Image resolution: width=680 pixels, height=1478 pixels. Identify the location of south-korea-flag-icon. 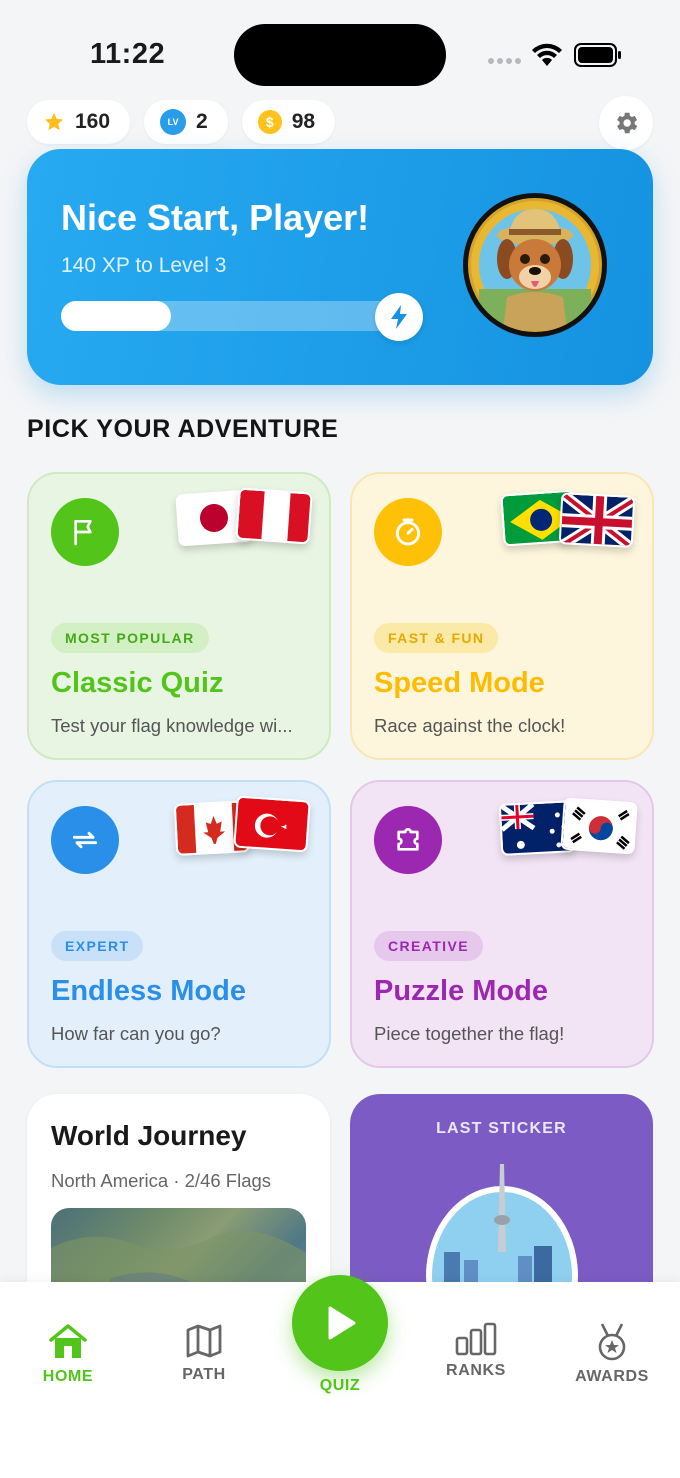
(599, 826).